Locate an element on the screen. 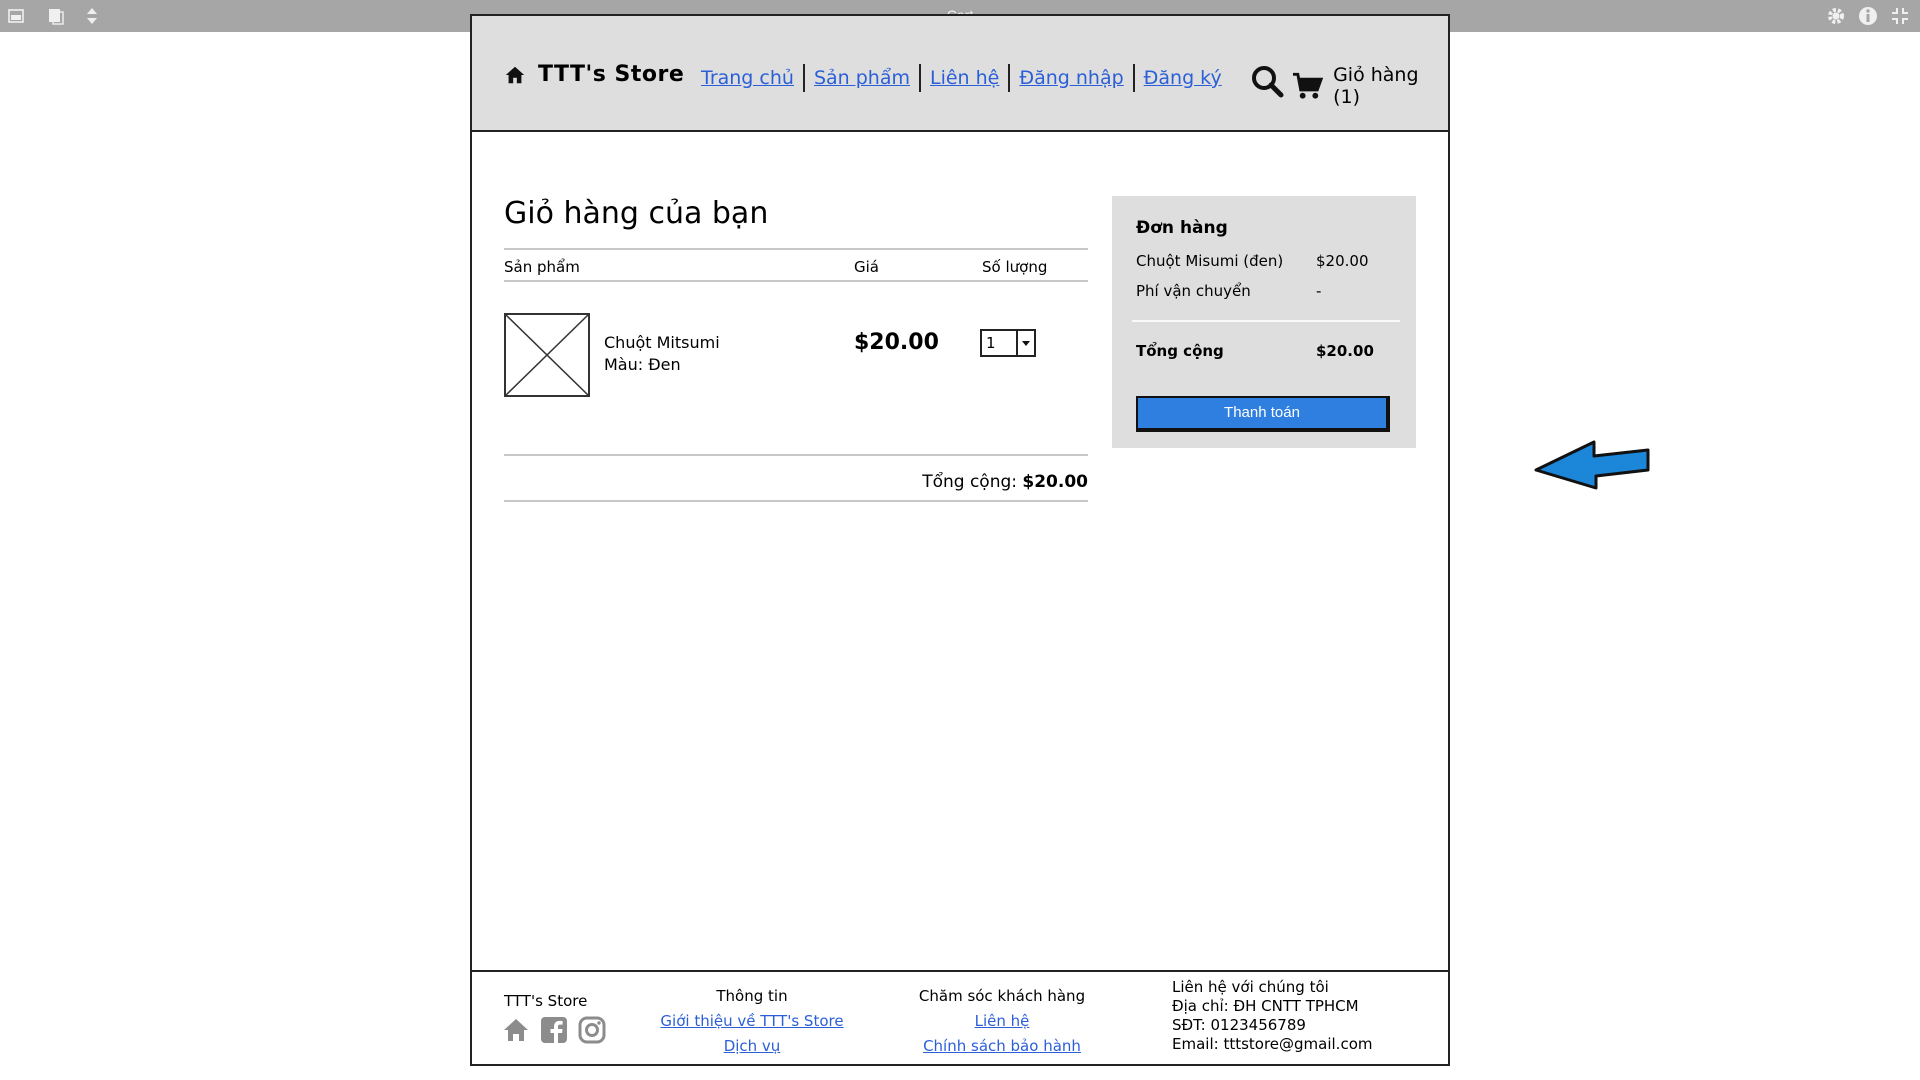 The width and height of the screenshot is (1920, 1080). quantity-select: 1 is located at coordinates (1008, 343).